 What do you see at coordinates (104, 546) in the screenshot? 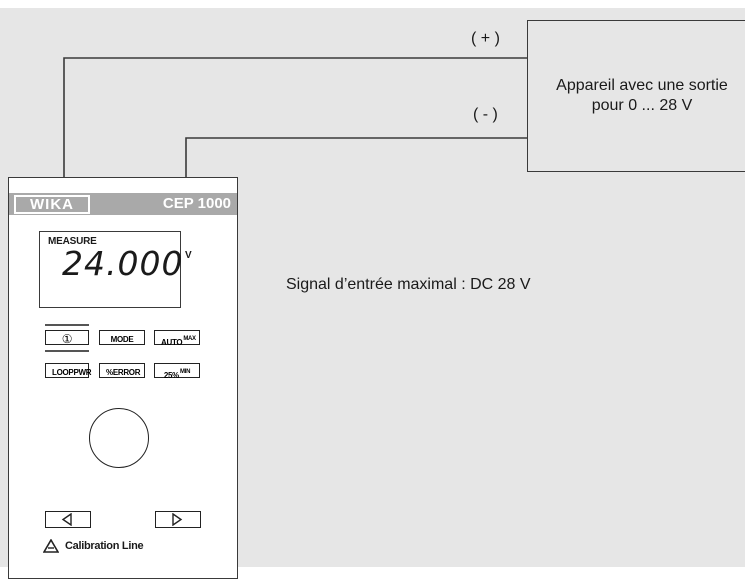
I see `calibration-line-label: Calibration Line` at bounding box center [104, 546].